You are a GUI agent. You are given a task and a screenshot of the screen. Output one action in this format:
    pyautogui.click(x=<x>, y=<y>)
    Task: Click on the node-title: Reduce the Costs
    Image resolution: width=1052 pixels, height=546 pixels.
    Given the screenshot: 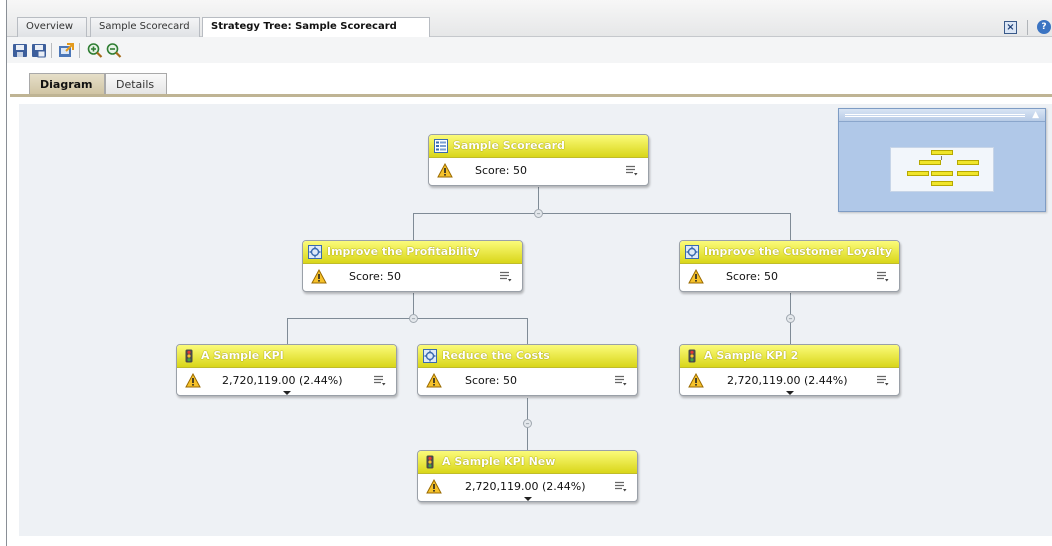 What is the action you would take?
    pyautogui.click(x=496, y=355)
    